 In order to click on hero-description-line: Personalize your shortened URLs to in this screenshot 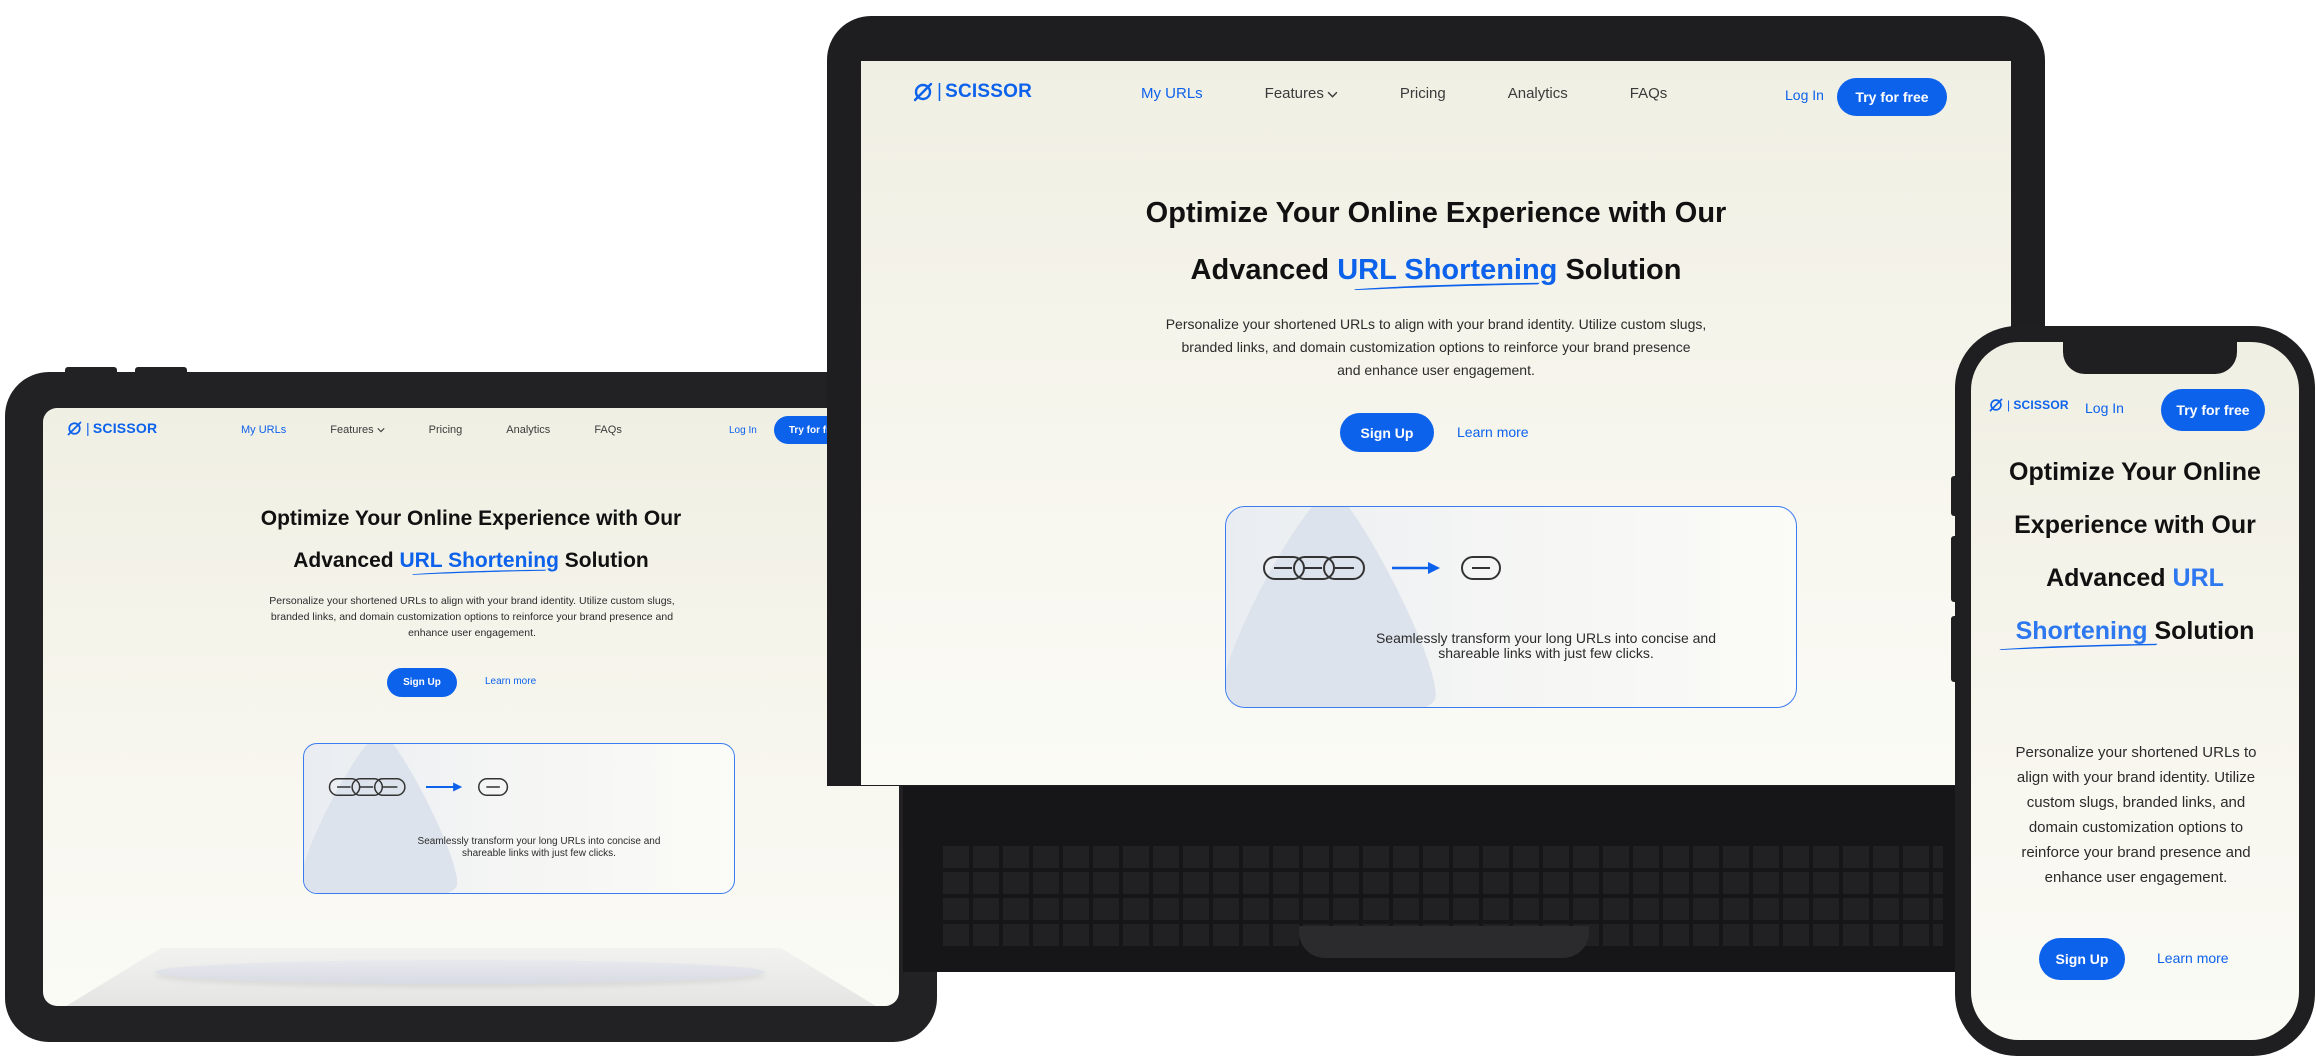, I will do `click(2136, 752)`.